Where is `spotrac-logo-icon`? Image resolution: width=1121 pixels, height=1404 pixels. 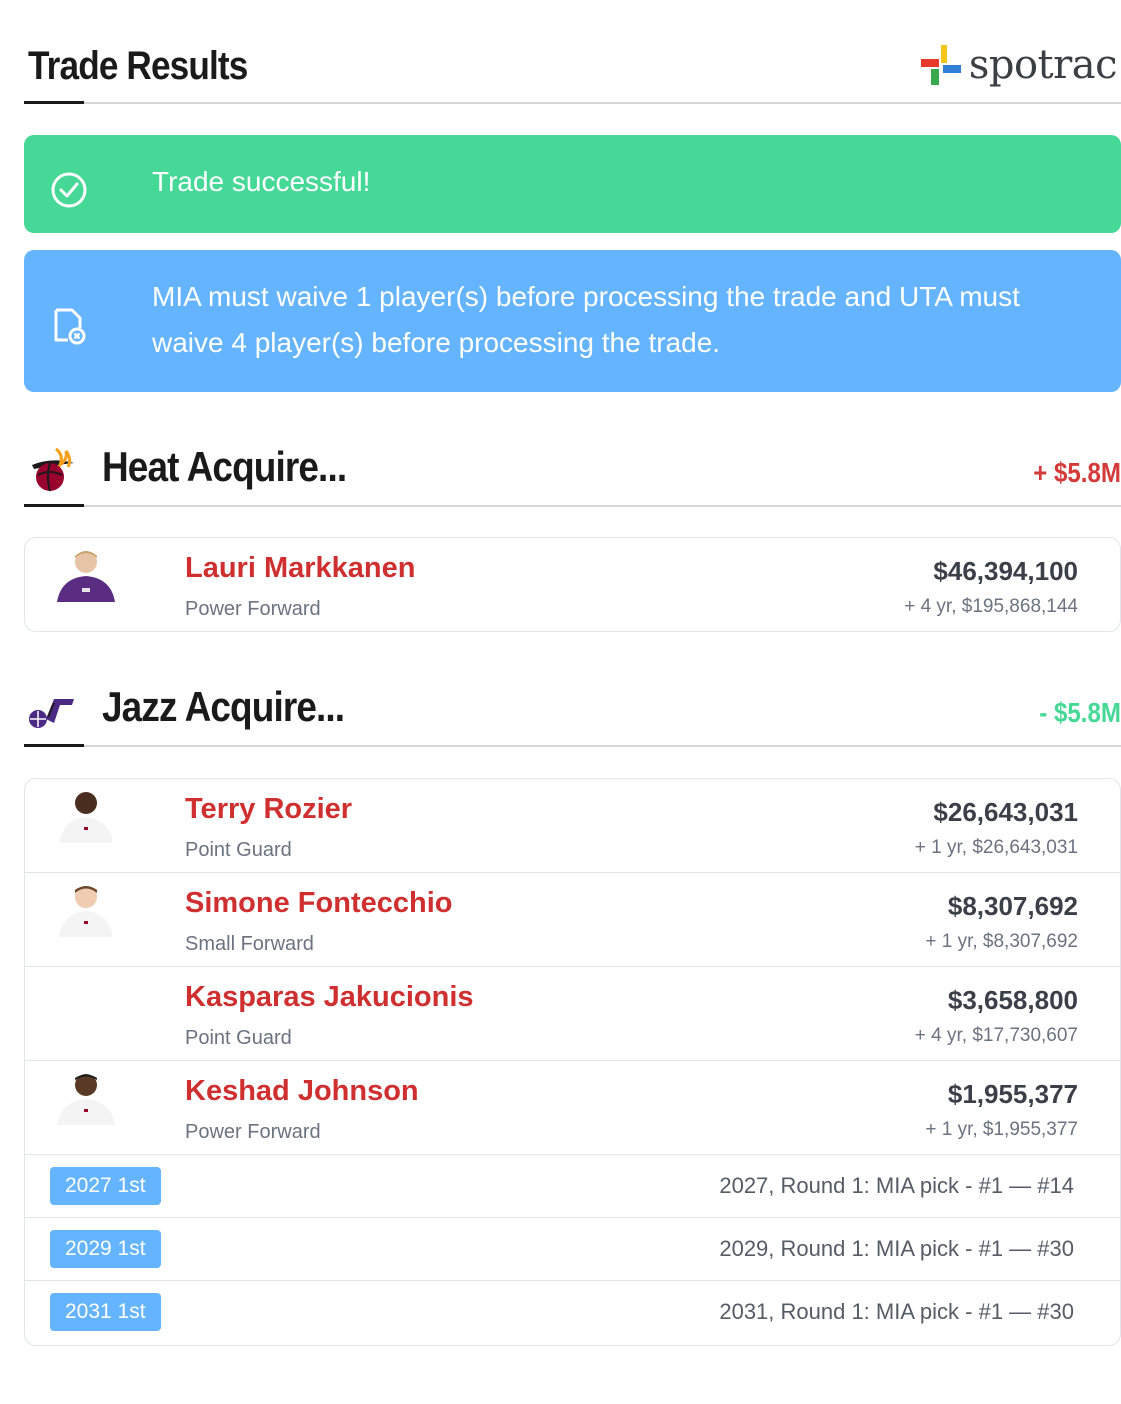
spotrac-logo-icon is located at coordinates (940, 65).